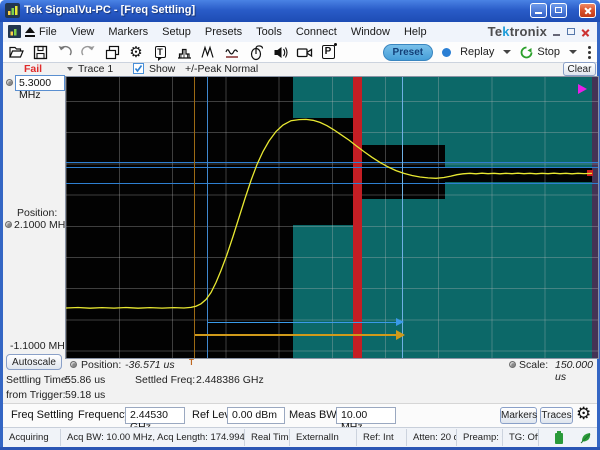 The width and height of the screenshot is (600, 450). Describe the element at coordinates (136, 52) in the screenshot. I see `settings-gear-icon: ⚙` at that location.